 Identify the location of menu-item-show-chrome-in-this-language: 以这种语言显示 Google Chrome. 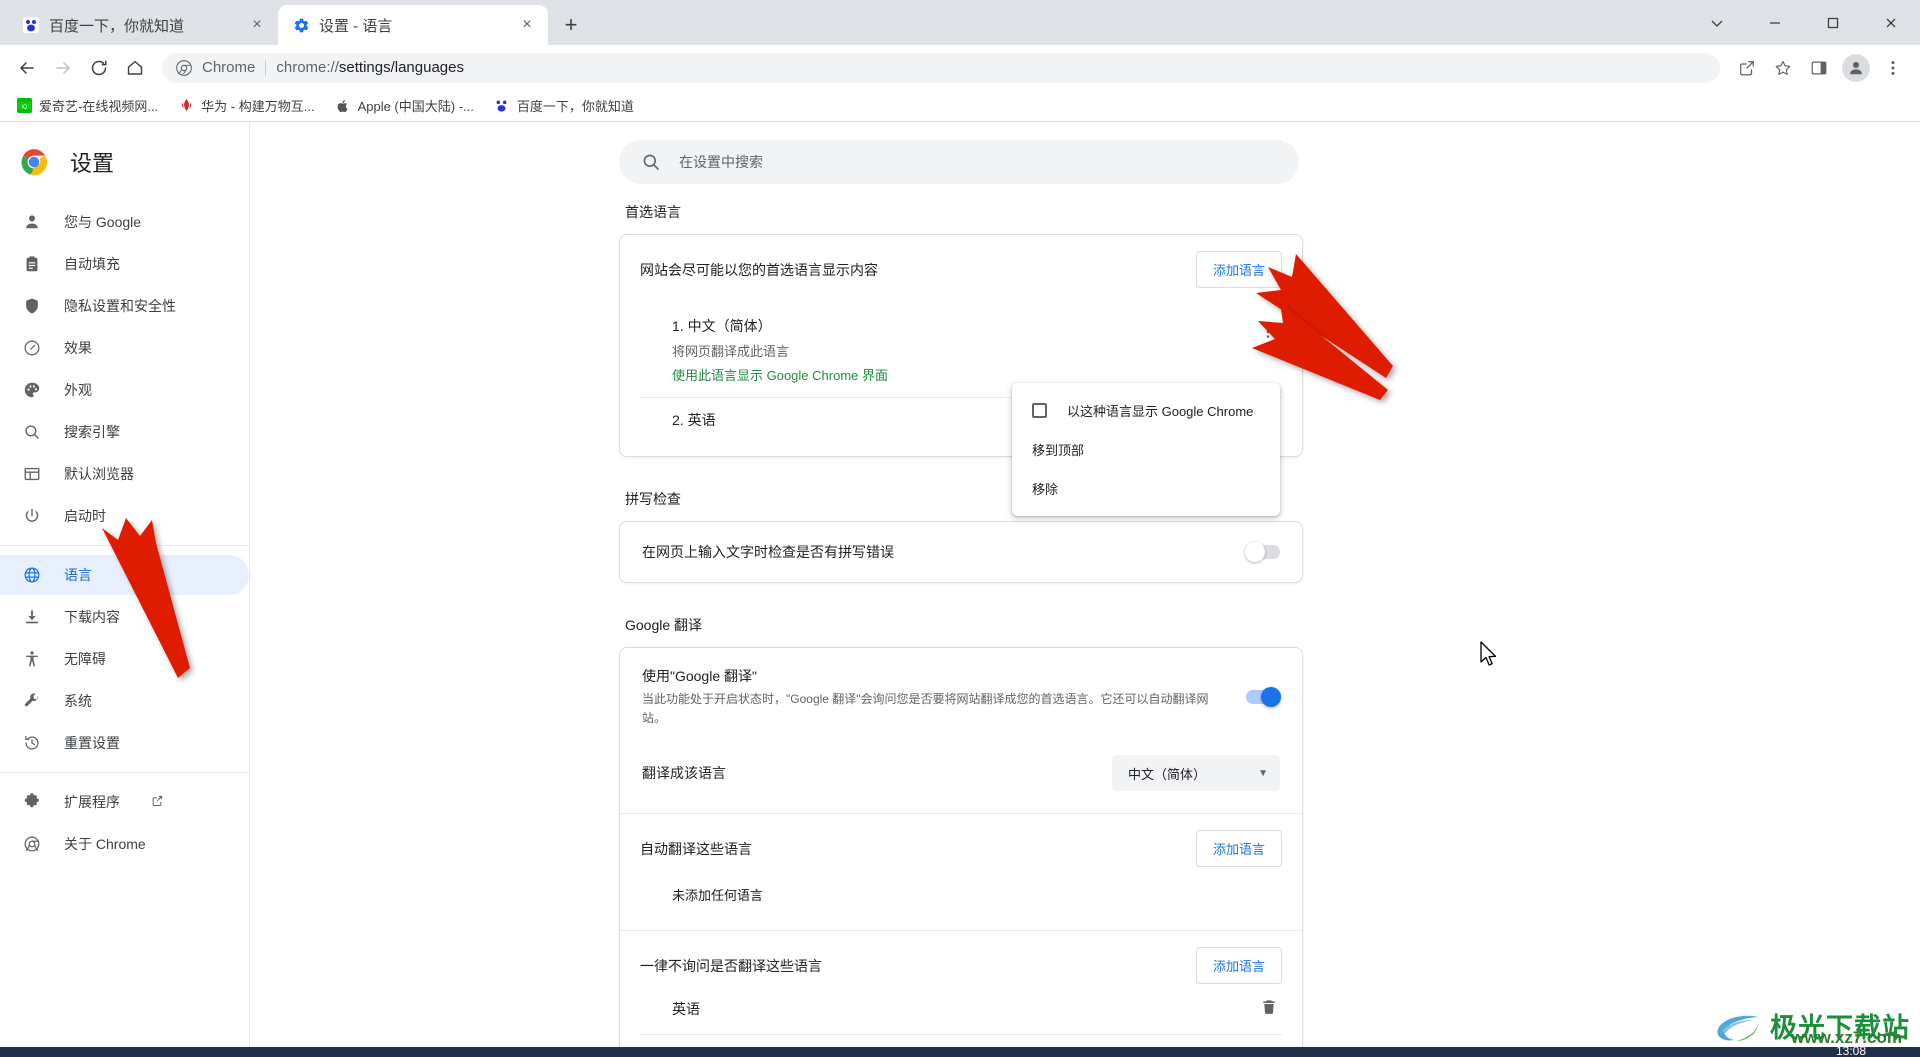
(1146, 410).